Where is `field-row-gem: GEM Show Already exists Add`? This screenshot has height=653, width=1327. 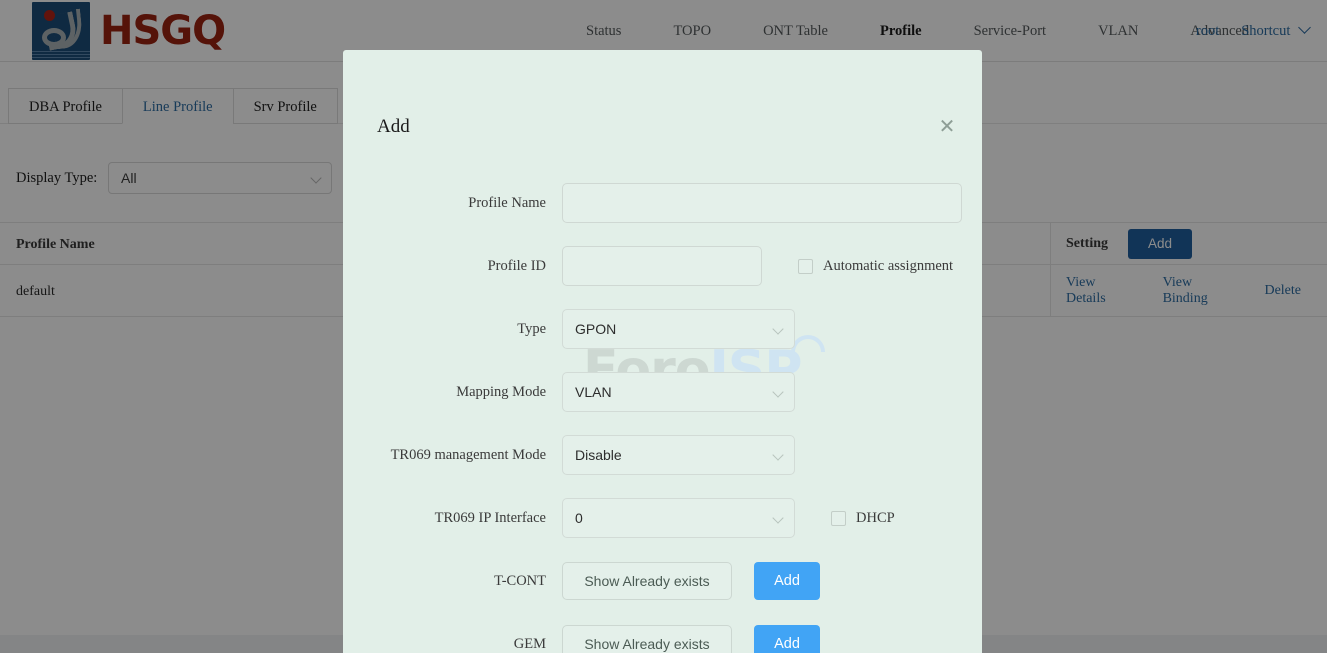 field-row-gem: GEM Show Already exists Add is located at coordinates (662, 636).